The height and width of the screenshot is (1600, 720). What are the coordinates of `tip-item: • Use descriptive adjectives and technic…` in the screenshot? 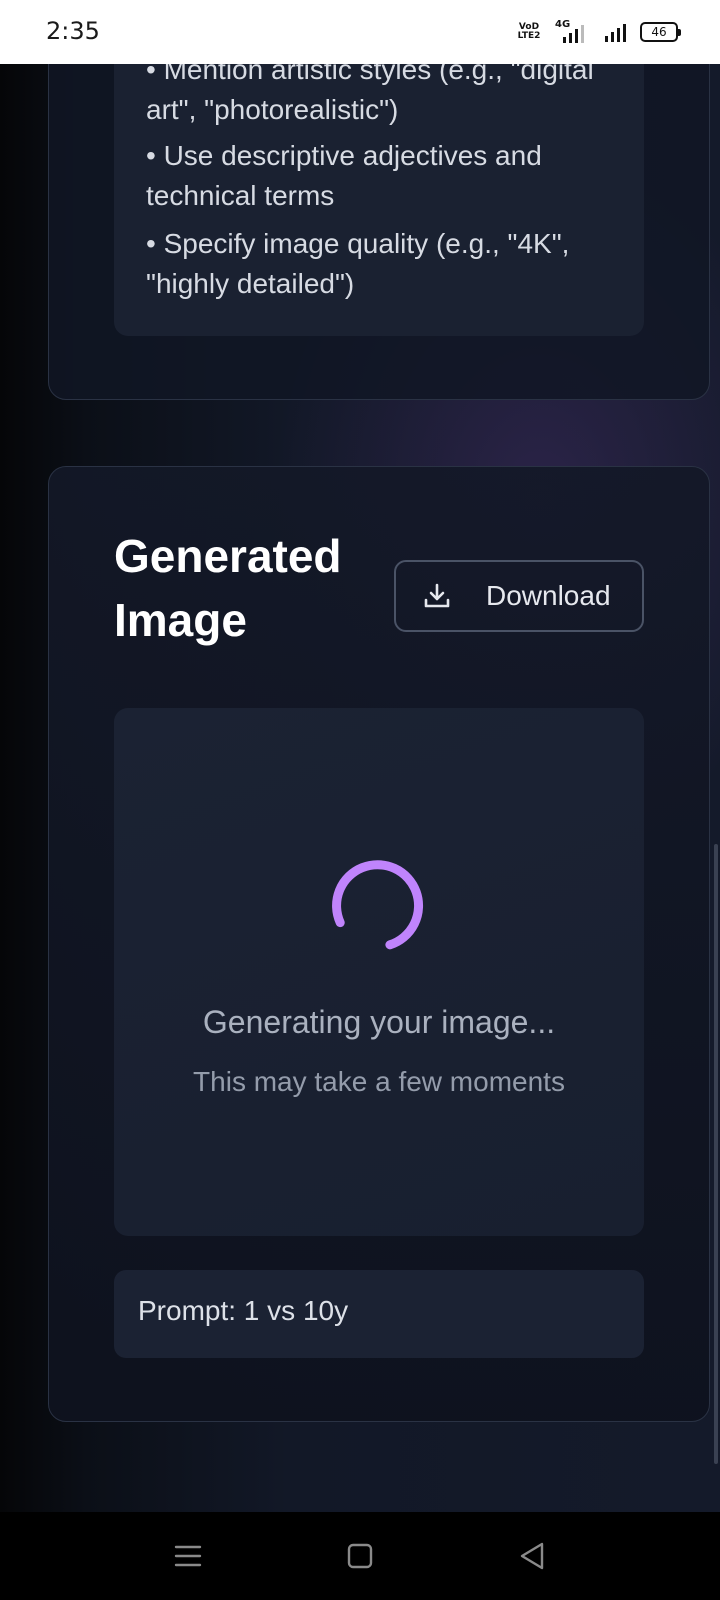 It's located at (344, 175).